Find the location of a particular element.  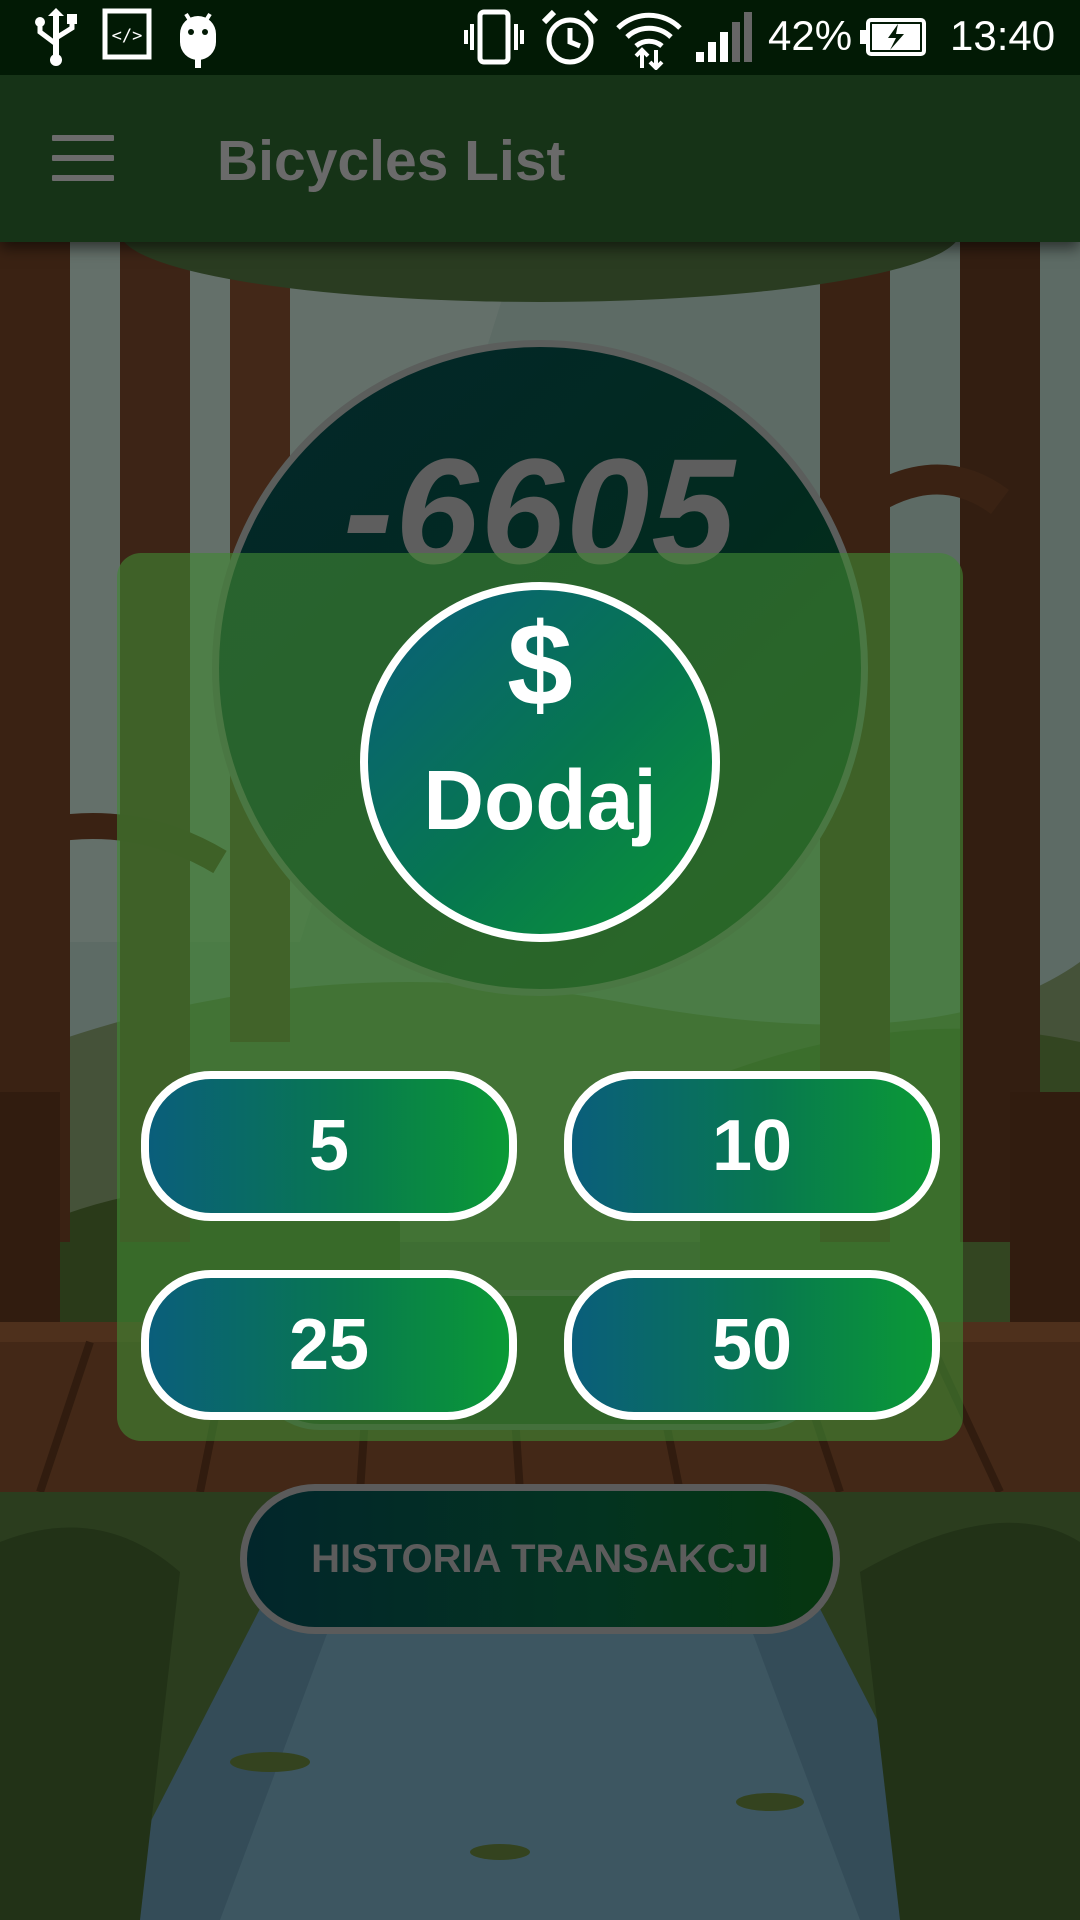

amount-button-50: 50 is located at coordinates (752, 1345).